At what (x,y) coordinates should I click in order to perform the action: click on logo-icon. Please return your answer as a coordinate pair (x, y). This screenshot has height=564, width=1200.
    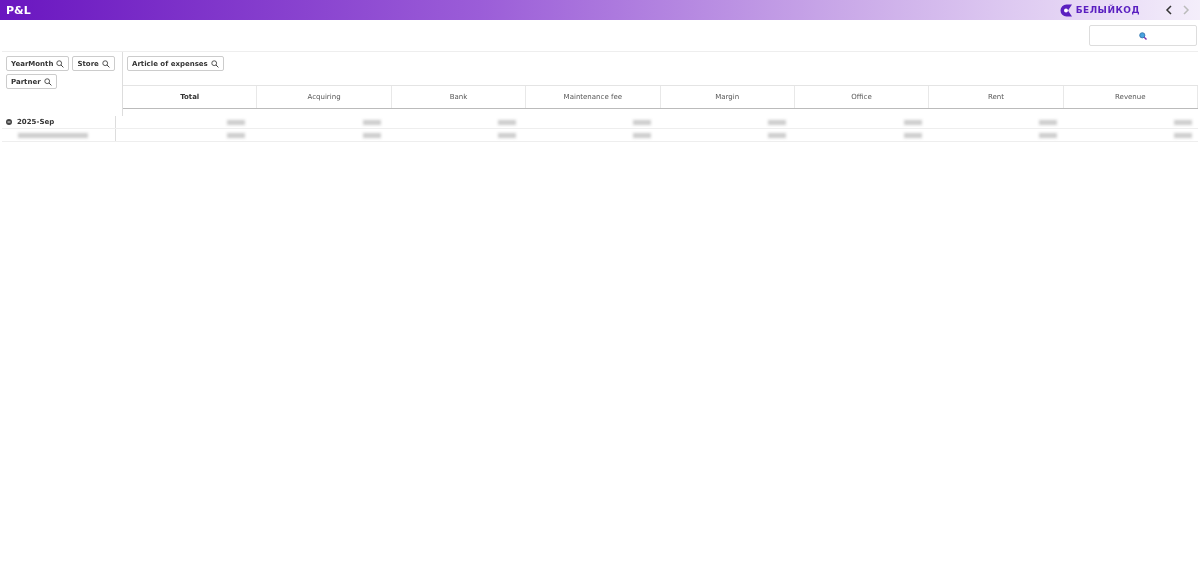
    Looking at the image, I should click on (1066, 10).